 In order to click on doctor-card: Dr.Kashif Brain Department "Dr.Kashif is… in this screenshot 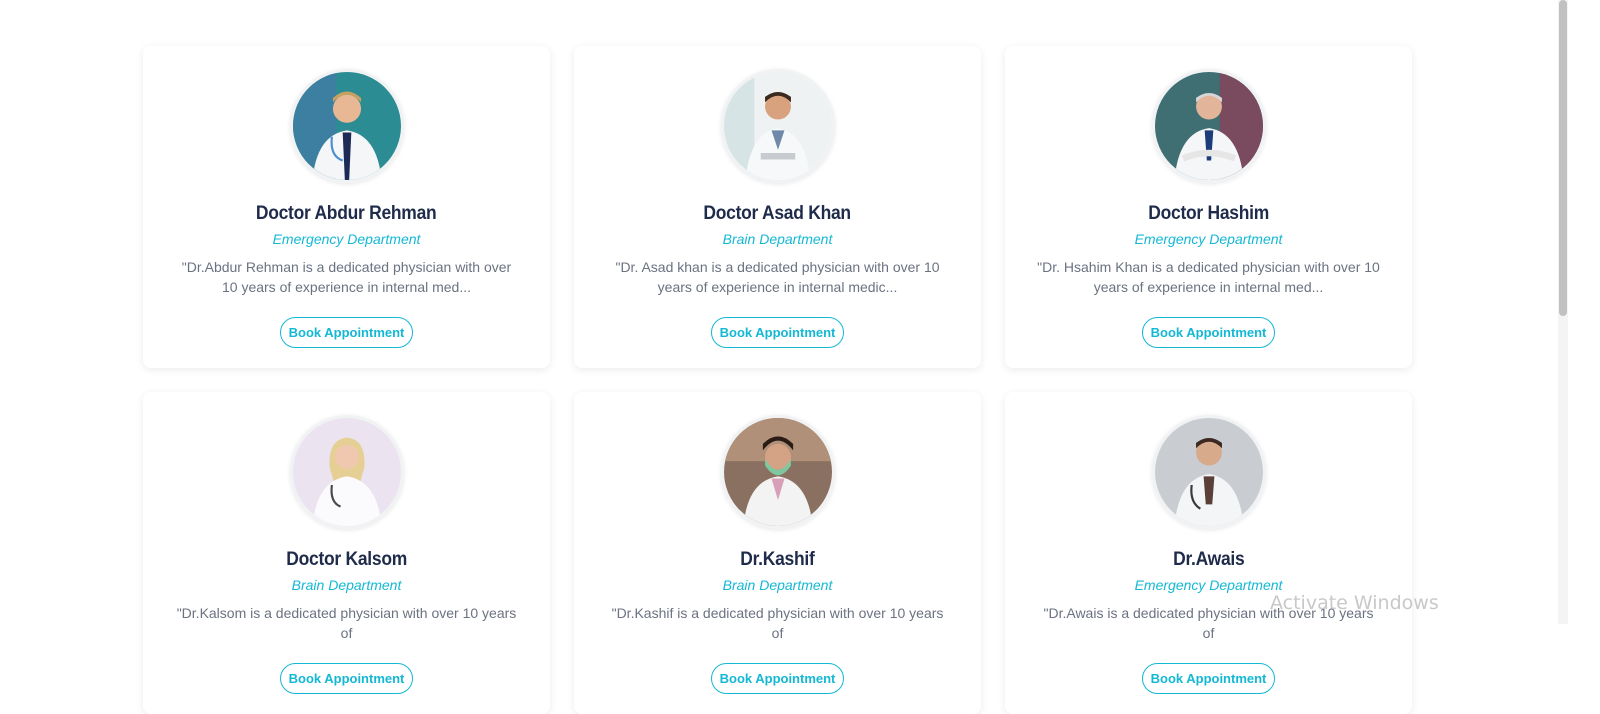, I will do `click(777, 553)`.